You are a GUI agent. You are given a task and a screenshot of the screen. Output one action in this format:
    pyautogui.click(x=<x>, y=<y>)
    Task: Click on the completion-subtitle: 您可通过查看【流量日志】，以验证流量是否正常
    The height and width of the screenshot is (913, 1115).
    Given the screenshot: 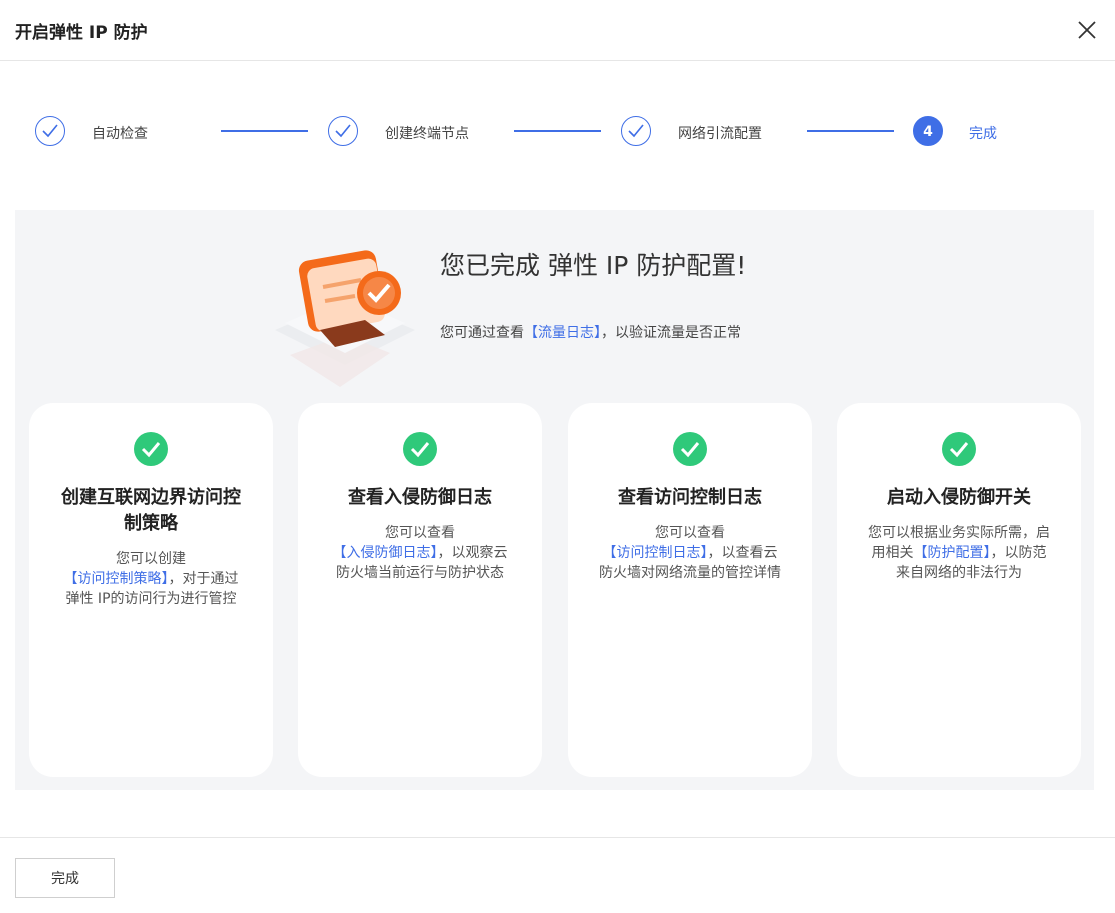 What is the action you would take?
    pyautogui.click(x=590, y=332)
    